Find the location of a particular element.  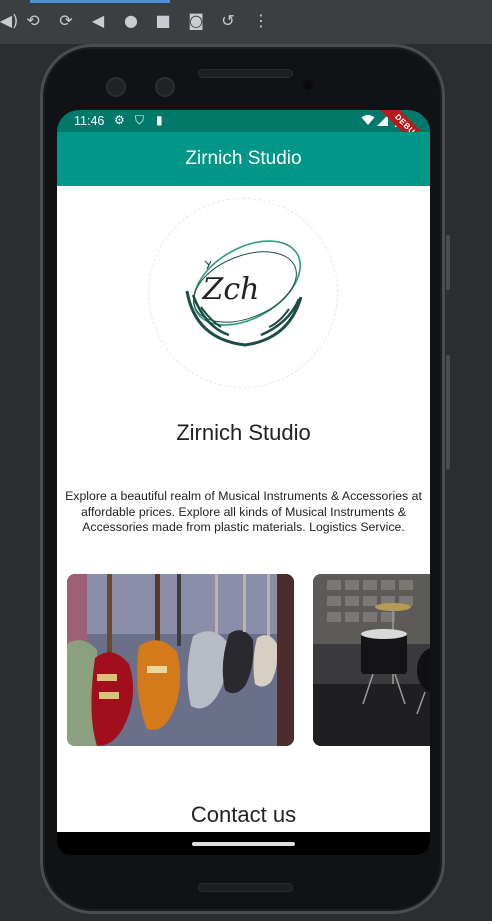

logo-graphic: Zch is located at coordinates (244, 293).